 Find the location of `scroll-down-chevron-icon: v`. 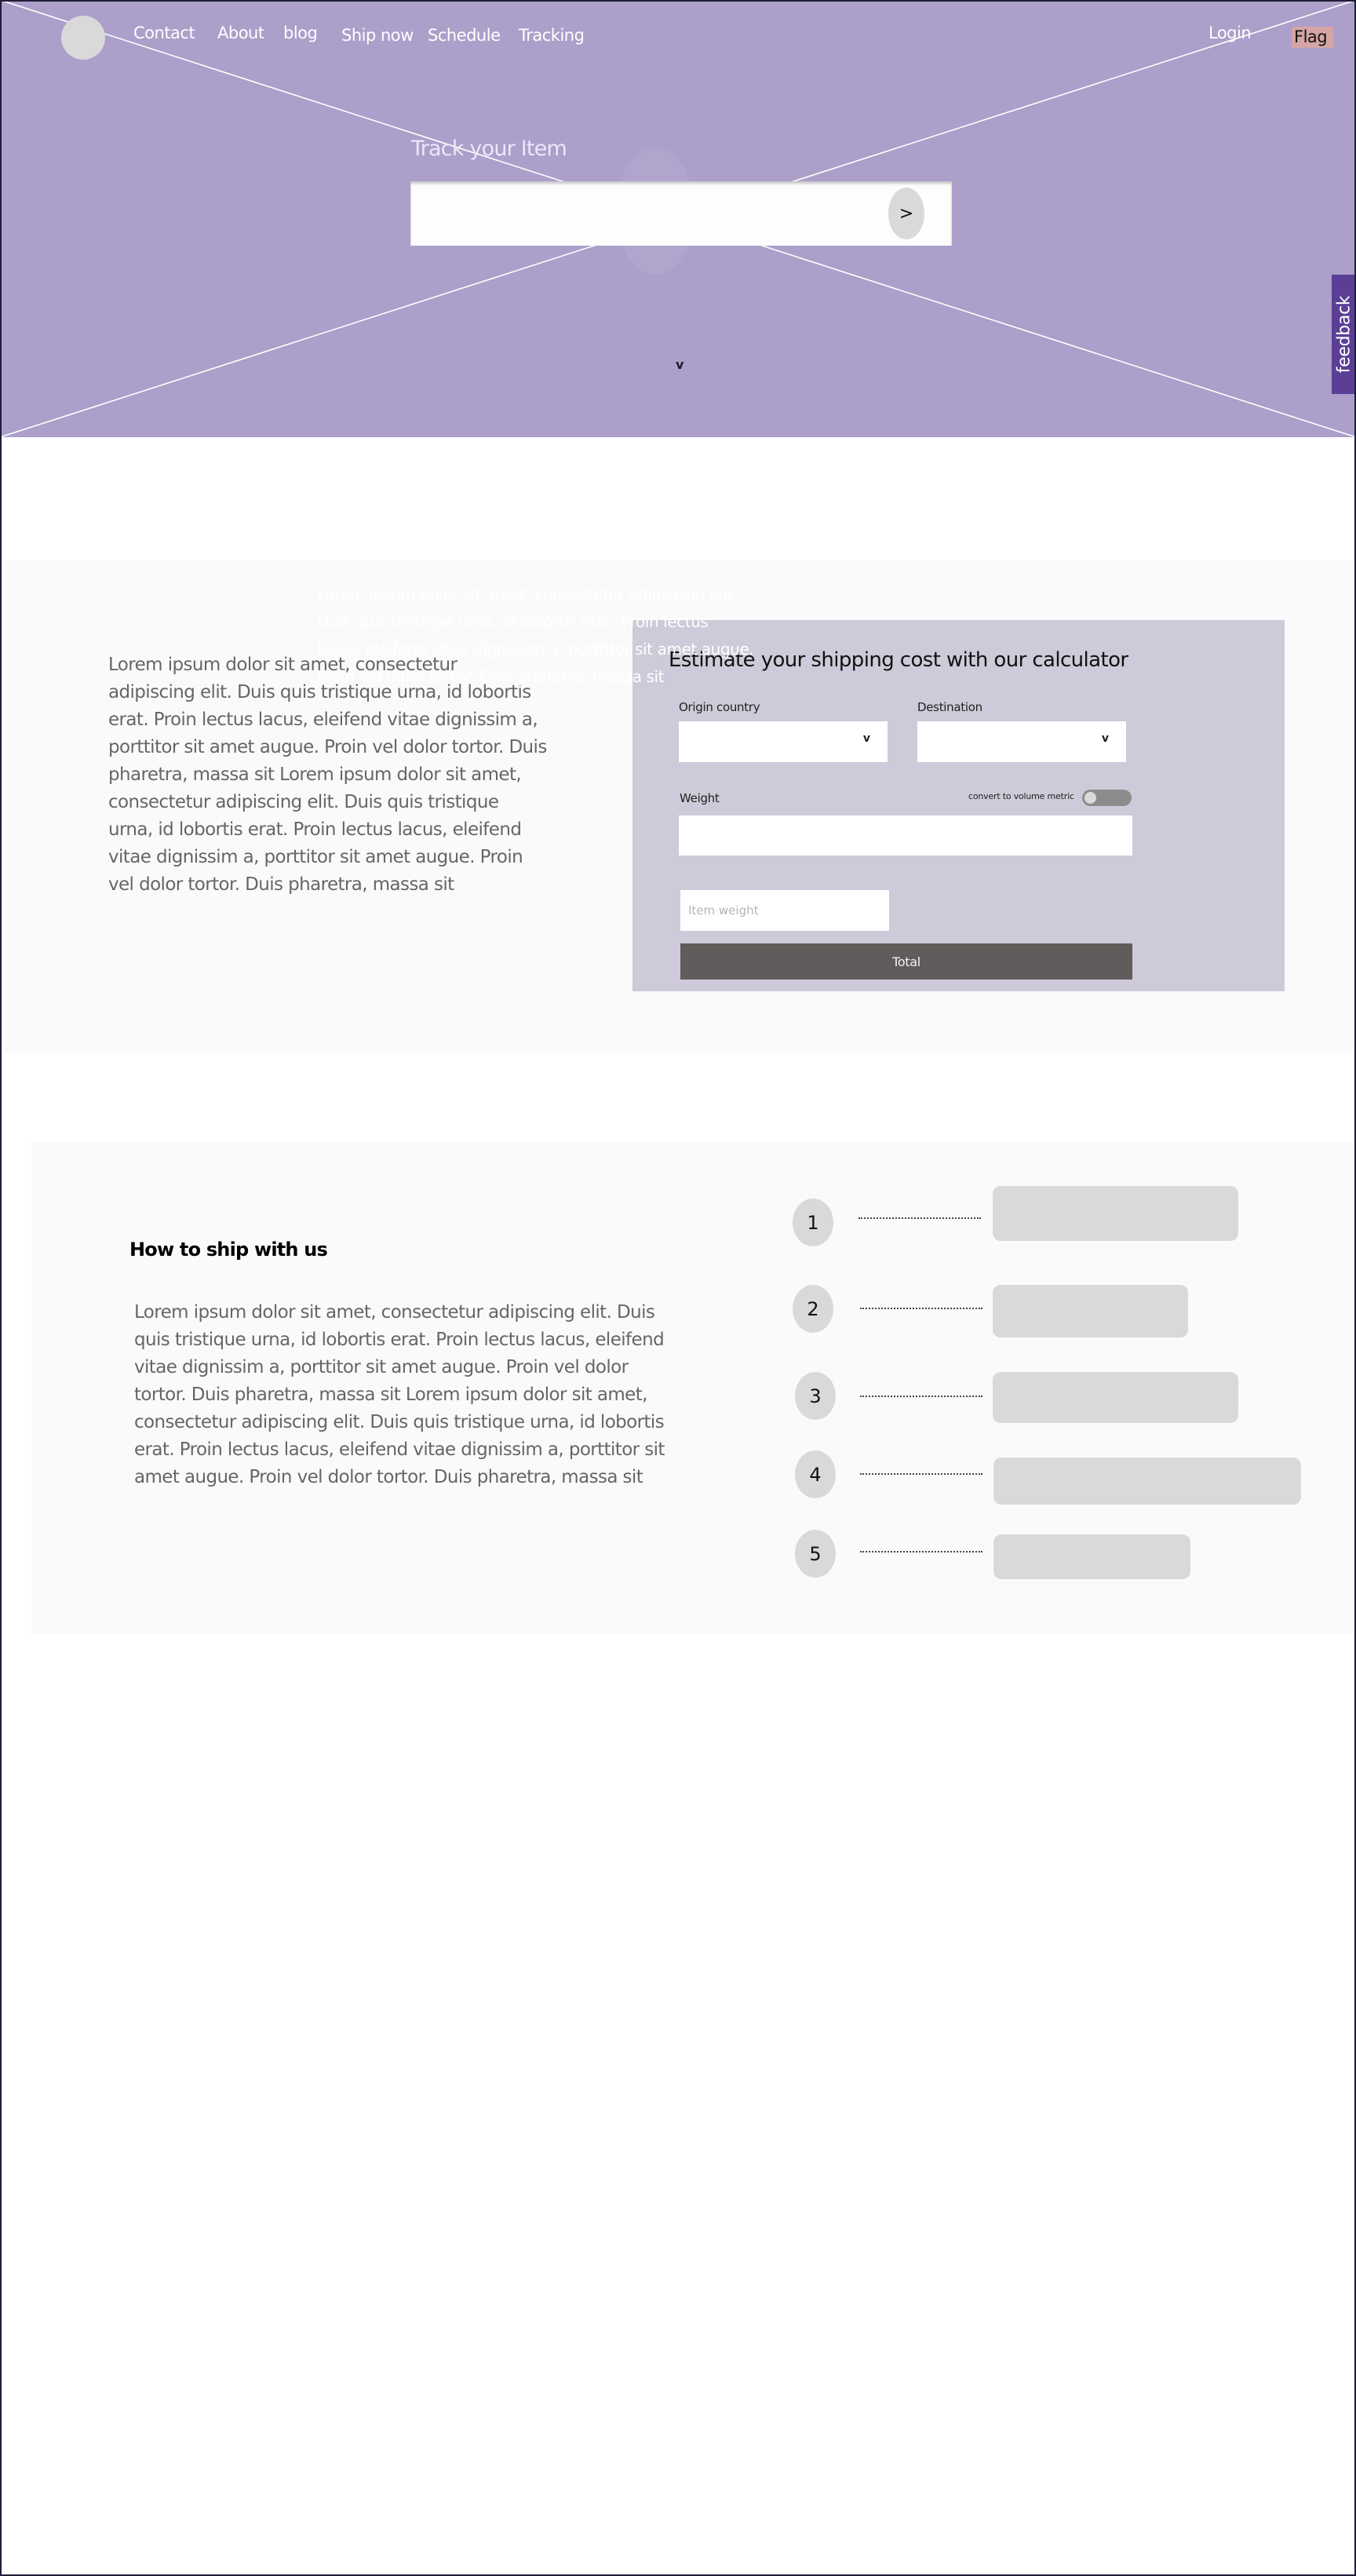

scroll-down-chevron-icon: v is located at coordinates (679, 364).